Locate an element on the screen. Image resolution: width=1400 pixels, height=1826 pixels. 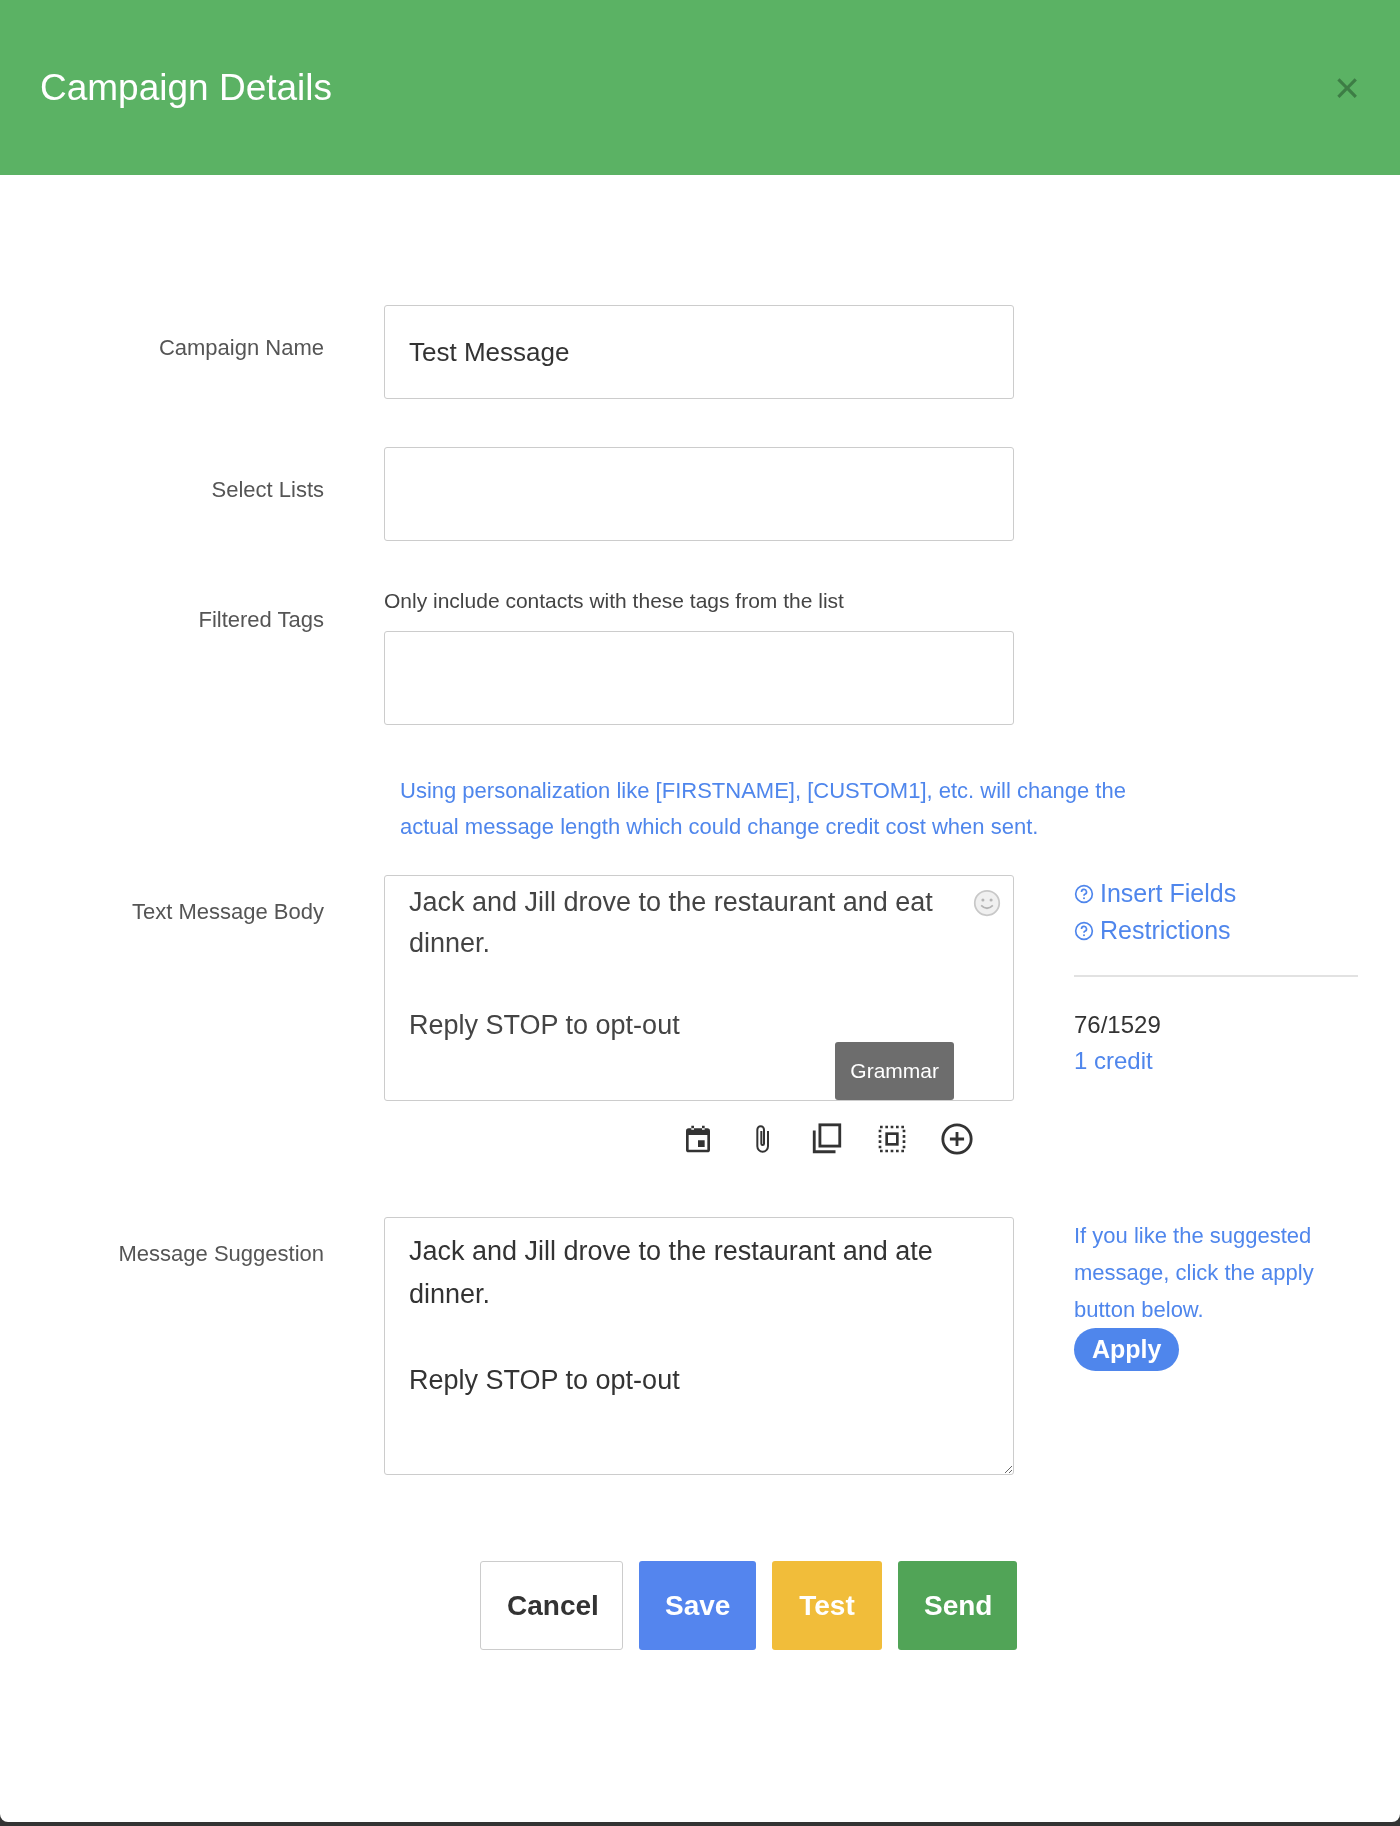
suggestion-textarea: Jack and Jill drove to the restaurant and ate dinner. Reply STOP to opt-out is located at coordinates (699, 1346).